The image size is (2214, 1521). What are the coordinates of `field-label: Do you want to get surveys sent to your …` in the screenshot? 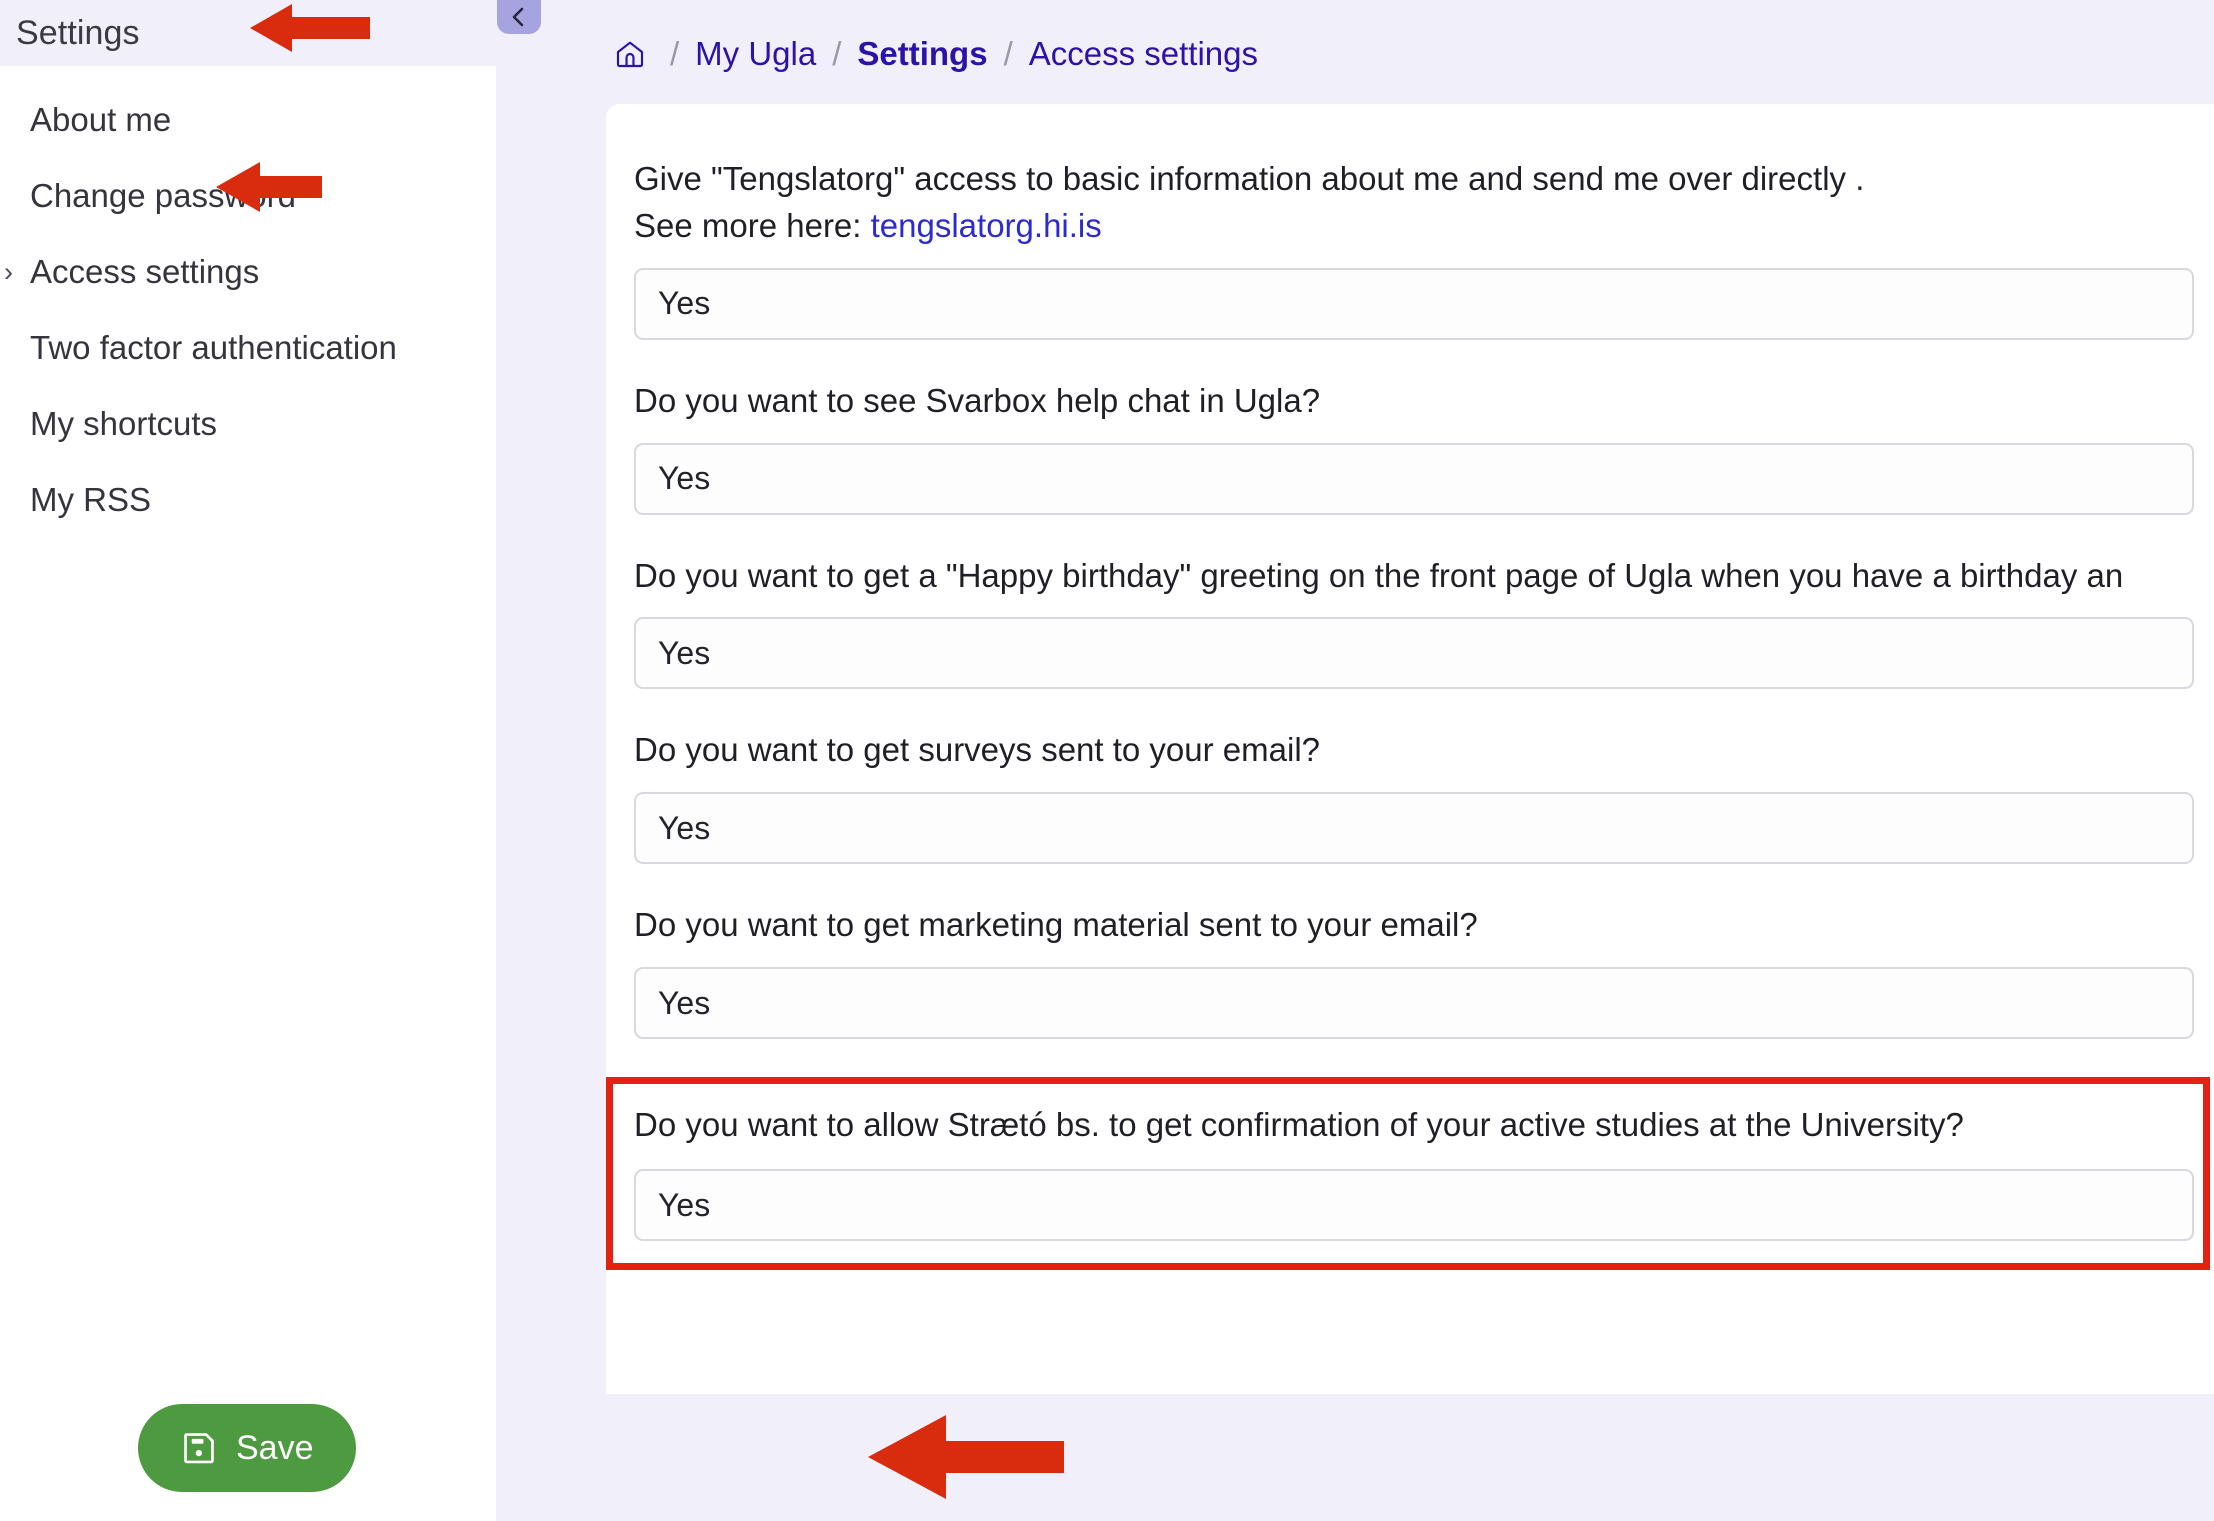 It's located at (977, 750).